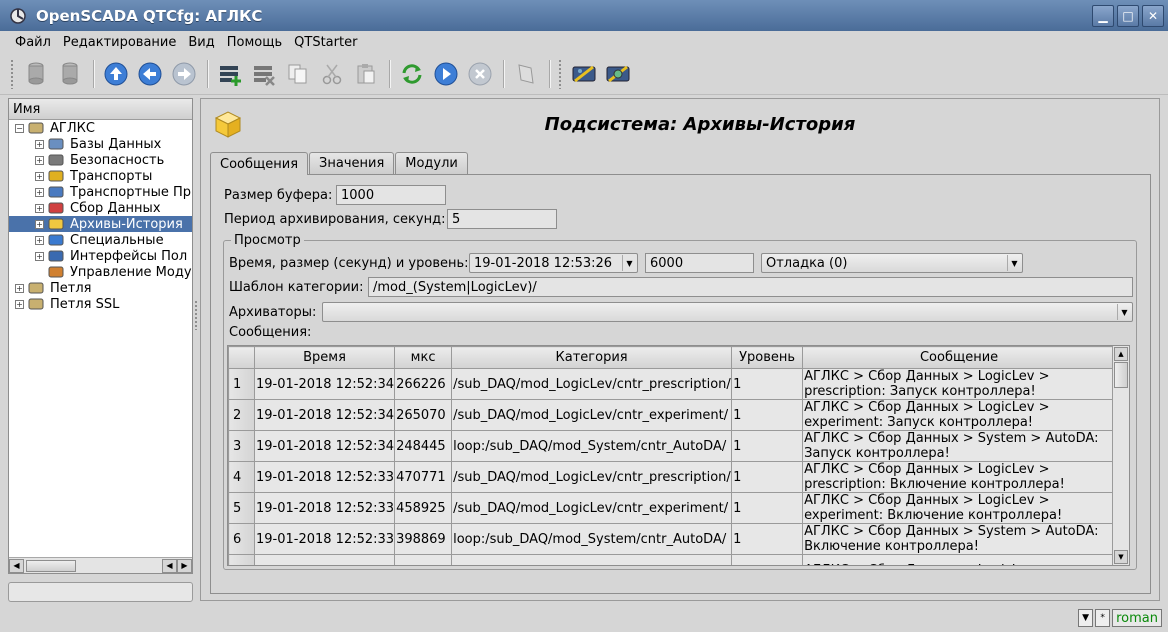 Image resolution: width=1168 pixels, height=632 pixels. Describe the element at coordinates (19, 128) in the screenshot. I see `collapse-icon: −` at that location.